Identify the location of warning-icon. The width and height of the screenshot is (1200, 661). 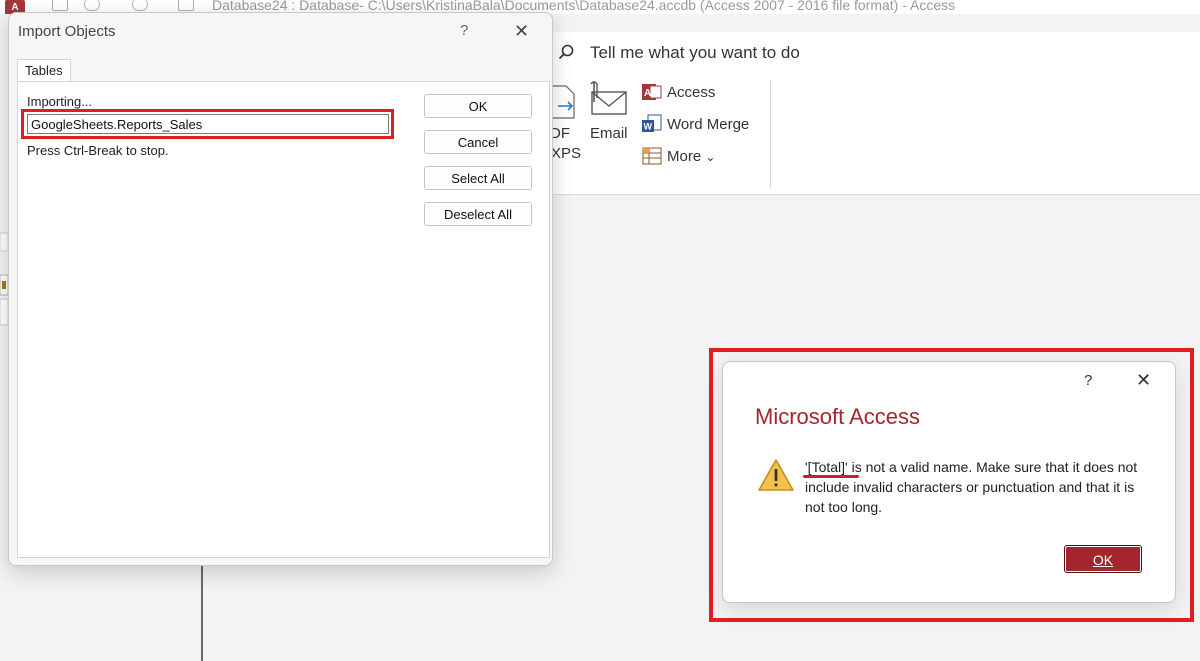
(776, 475).